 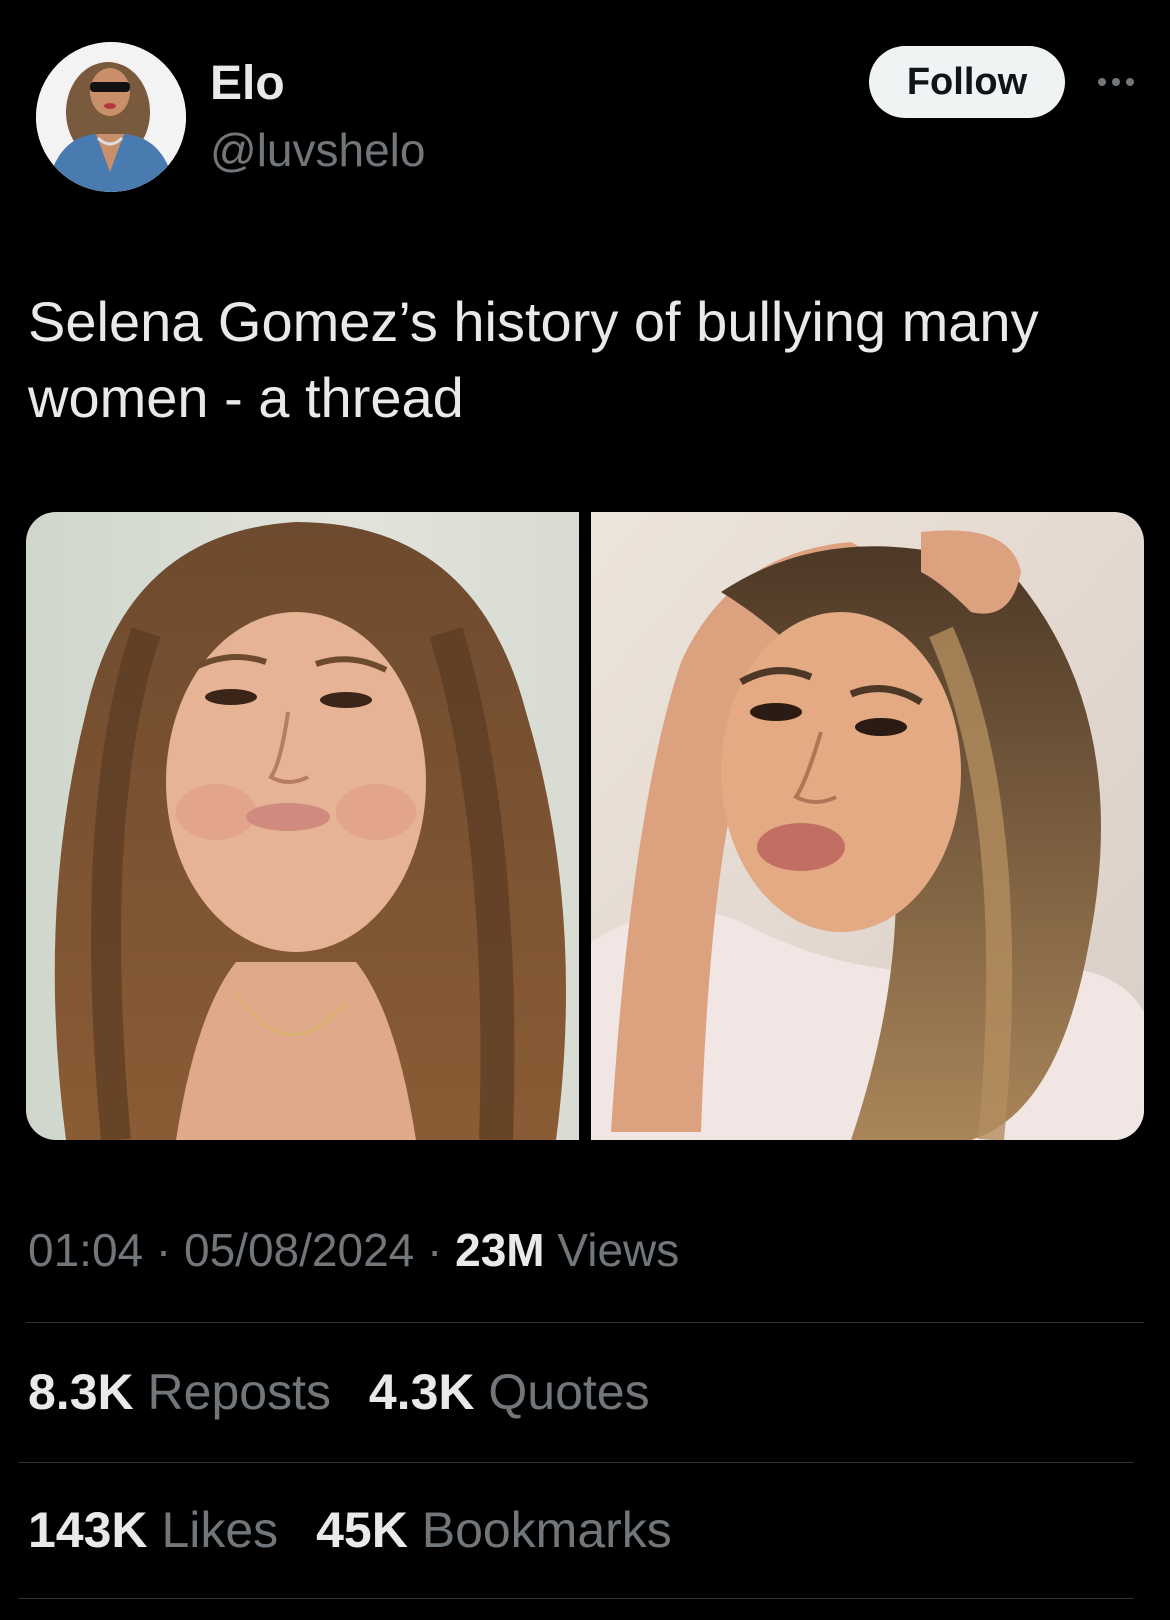 I want to click on reposts-stat: 8.3K Reposts, so click(x=179, y=1392).